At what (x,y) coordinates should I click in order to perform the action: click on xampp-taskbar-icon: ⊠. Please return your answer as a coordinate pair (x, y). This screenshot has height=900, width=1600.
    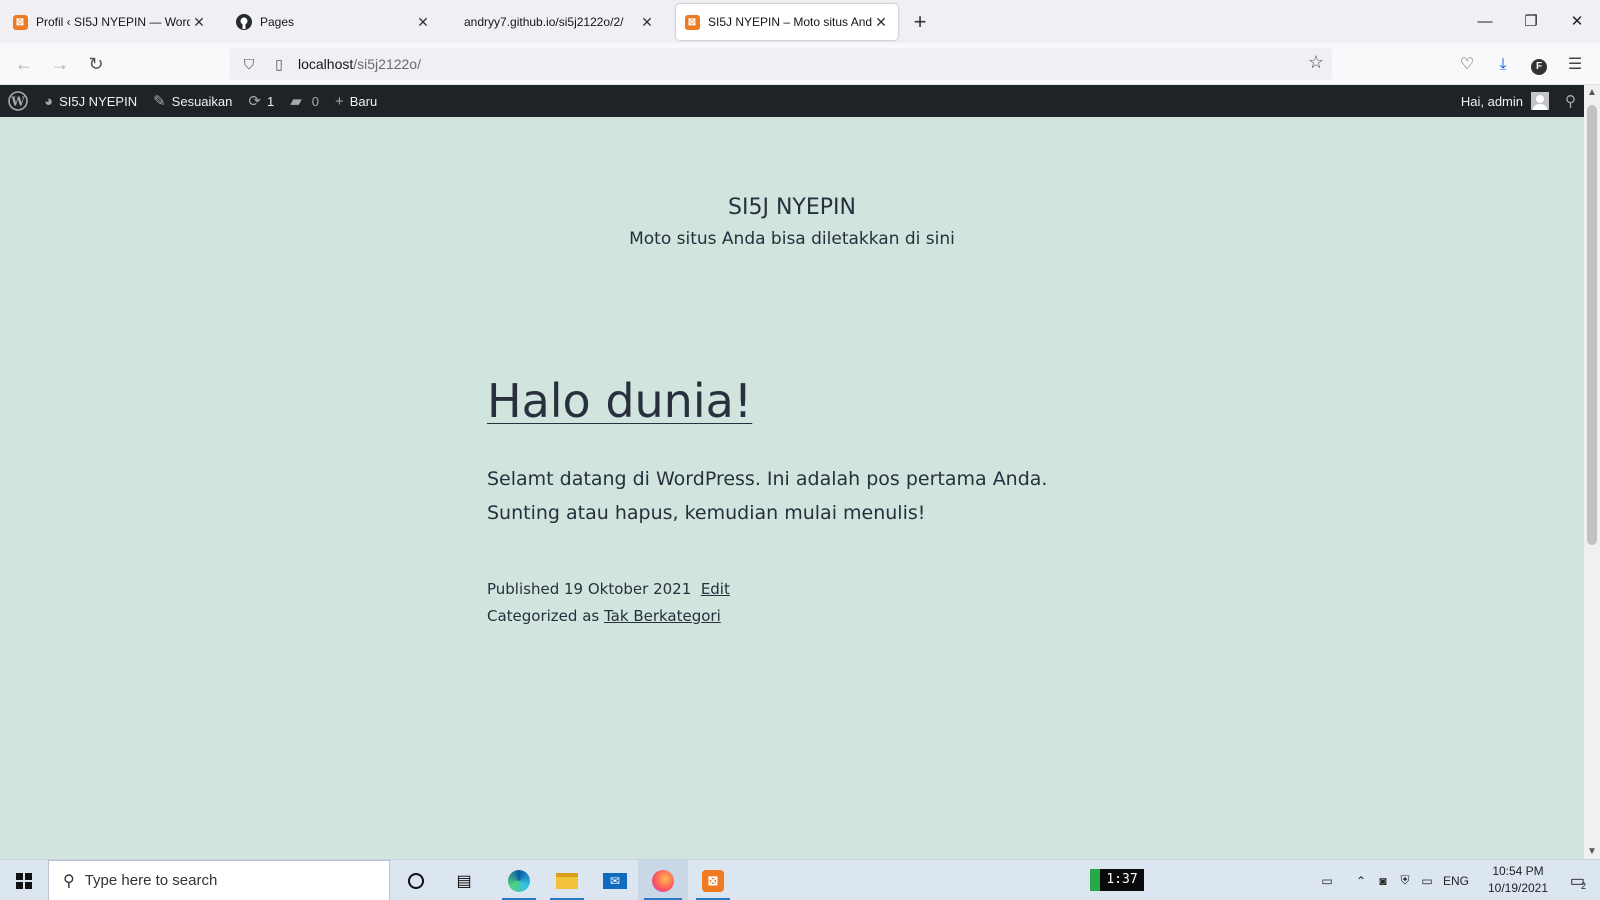
    Looking at the image, I should click on (713, 880).